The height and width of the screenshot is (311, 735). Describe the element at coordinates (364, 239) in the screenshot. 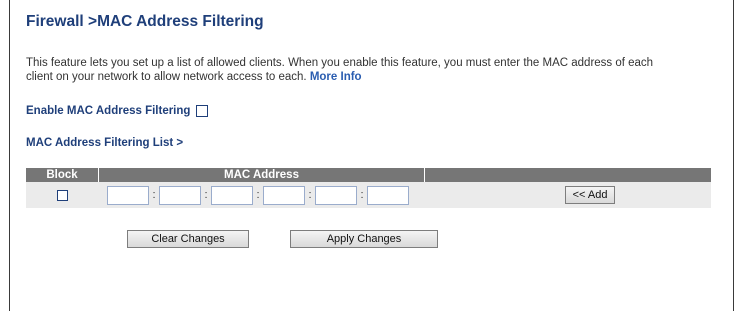

I see `apply-changes-button: Apply Changes` at that location.